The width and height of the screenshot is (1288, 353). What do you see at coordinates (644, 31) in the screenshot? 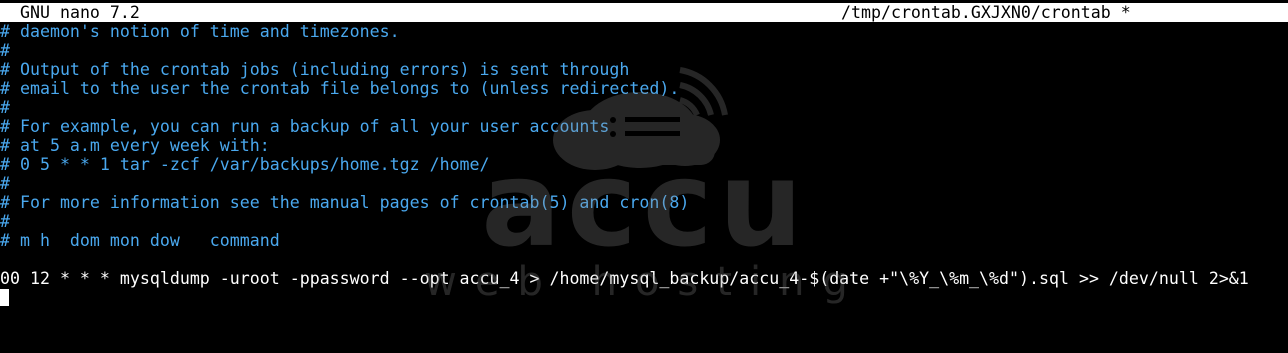
I see `editor-line: # daemon's notion of time and timezones.` at bounding box center [644, 31].